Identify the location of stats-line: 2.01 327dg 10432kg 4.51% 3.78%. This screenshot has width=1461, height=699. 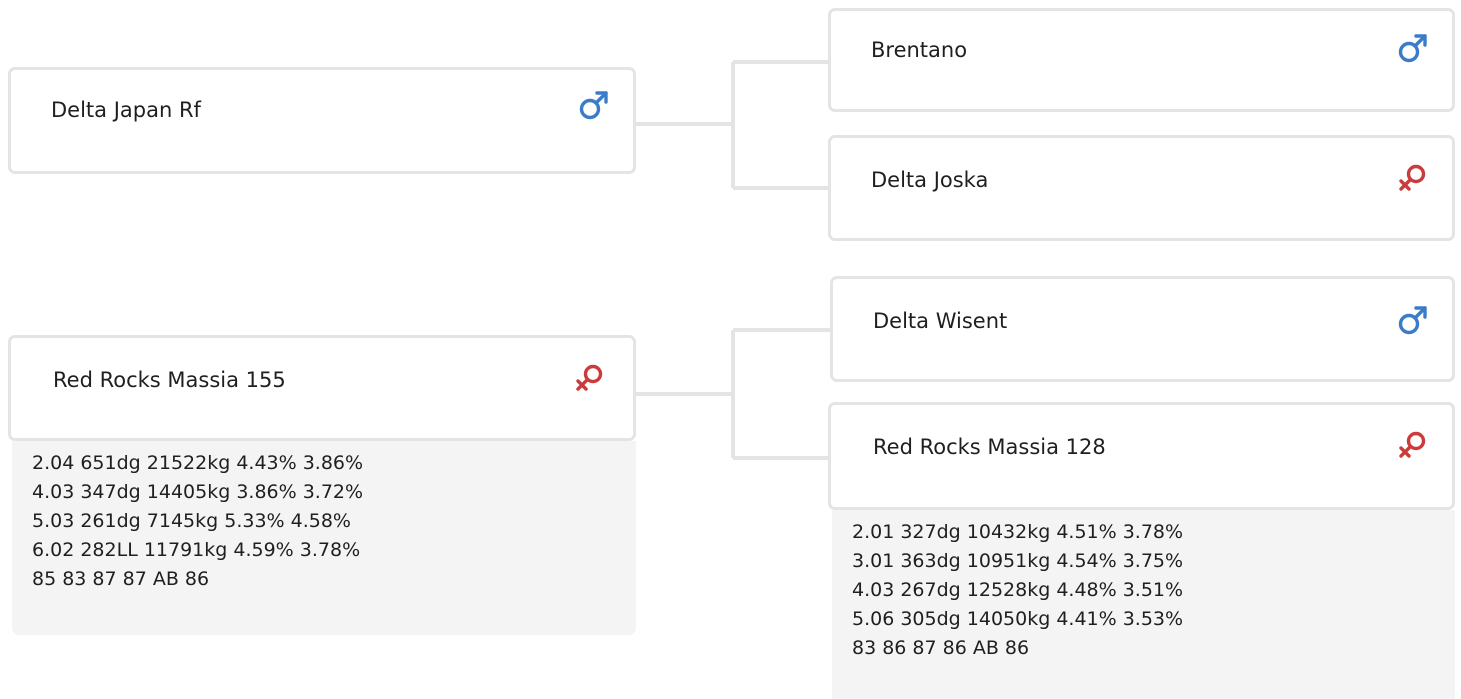
(1018, 532).